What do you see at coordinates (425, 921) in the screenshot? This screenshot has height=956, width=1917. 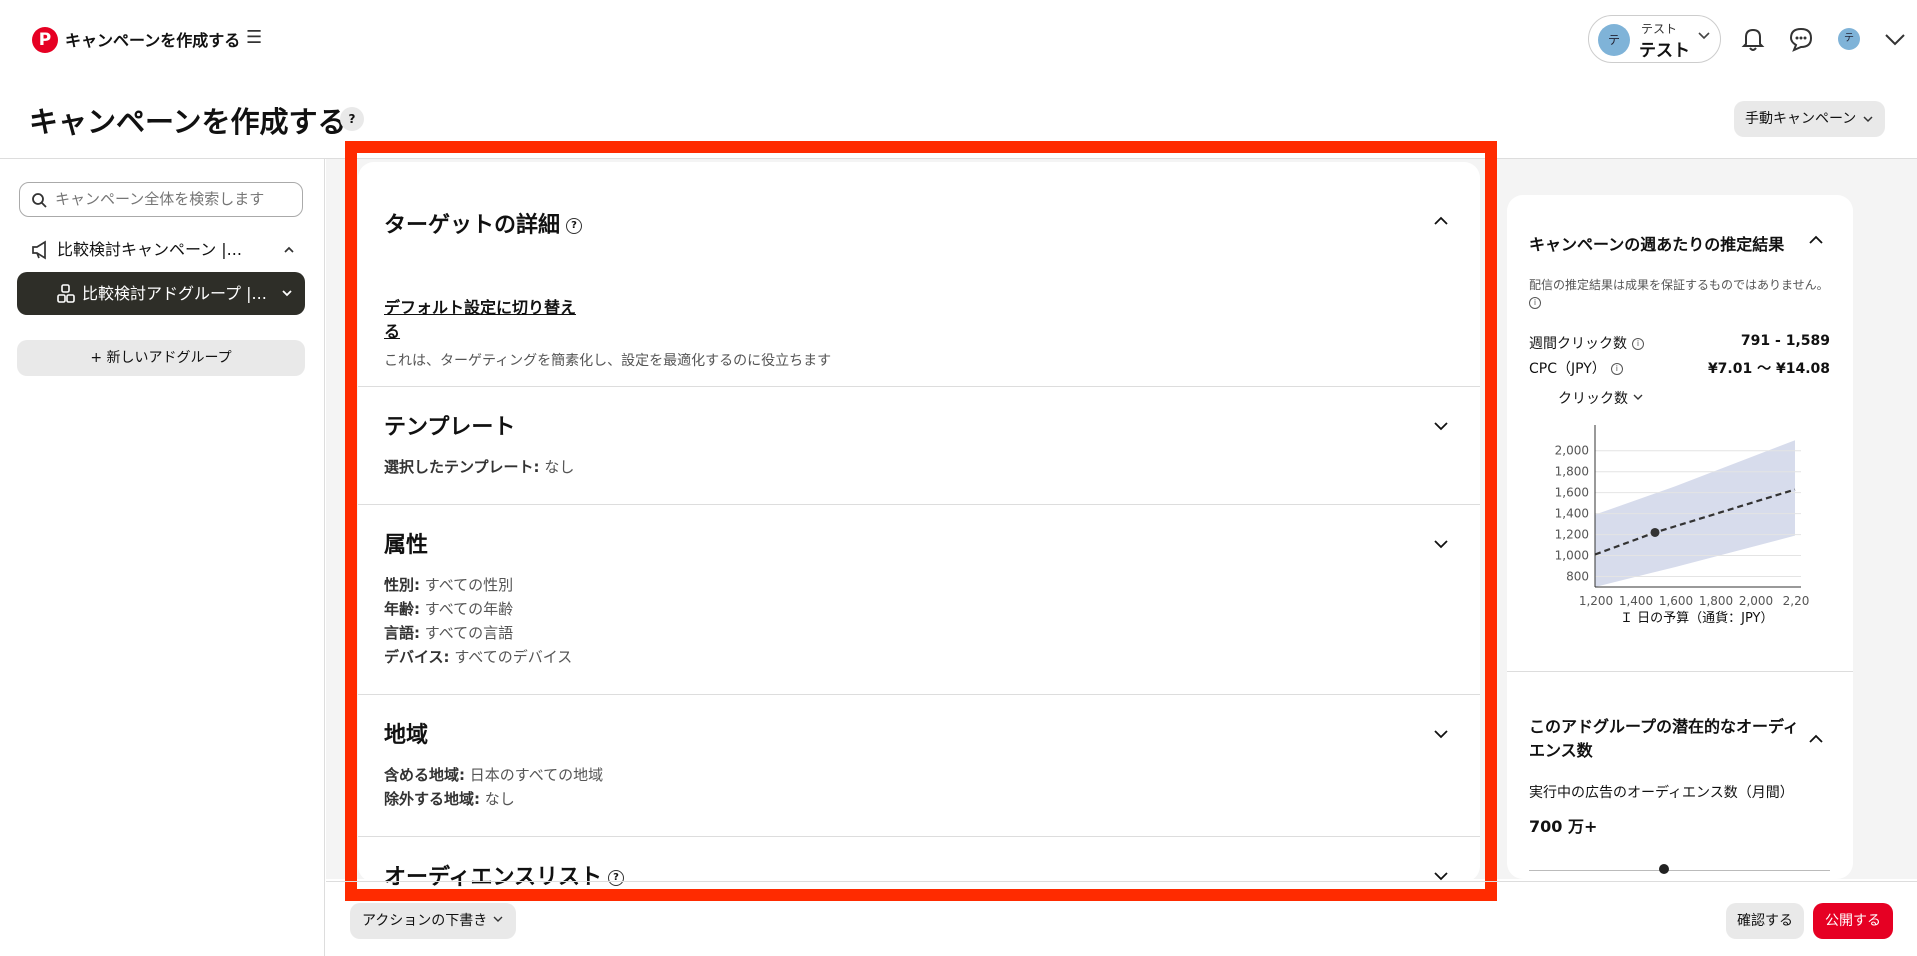 I see `draft-label: アクションの下書き` at bounding box center [425, 921].